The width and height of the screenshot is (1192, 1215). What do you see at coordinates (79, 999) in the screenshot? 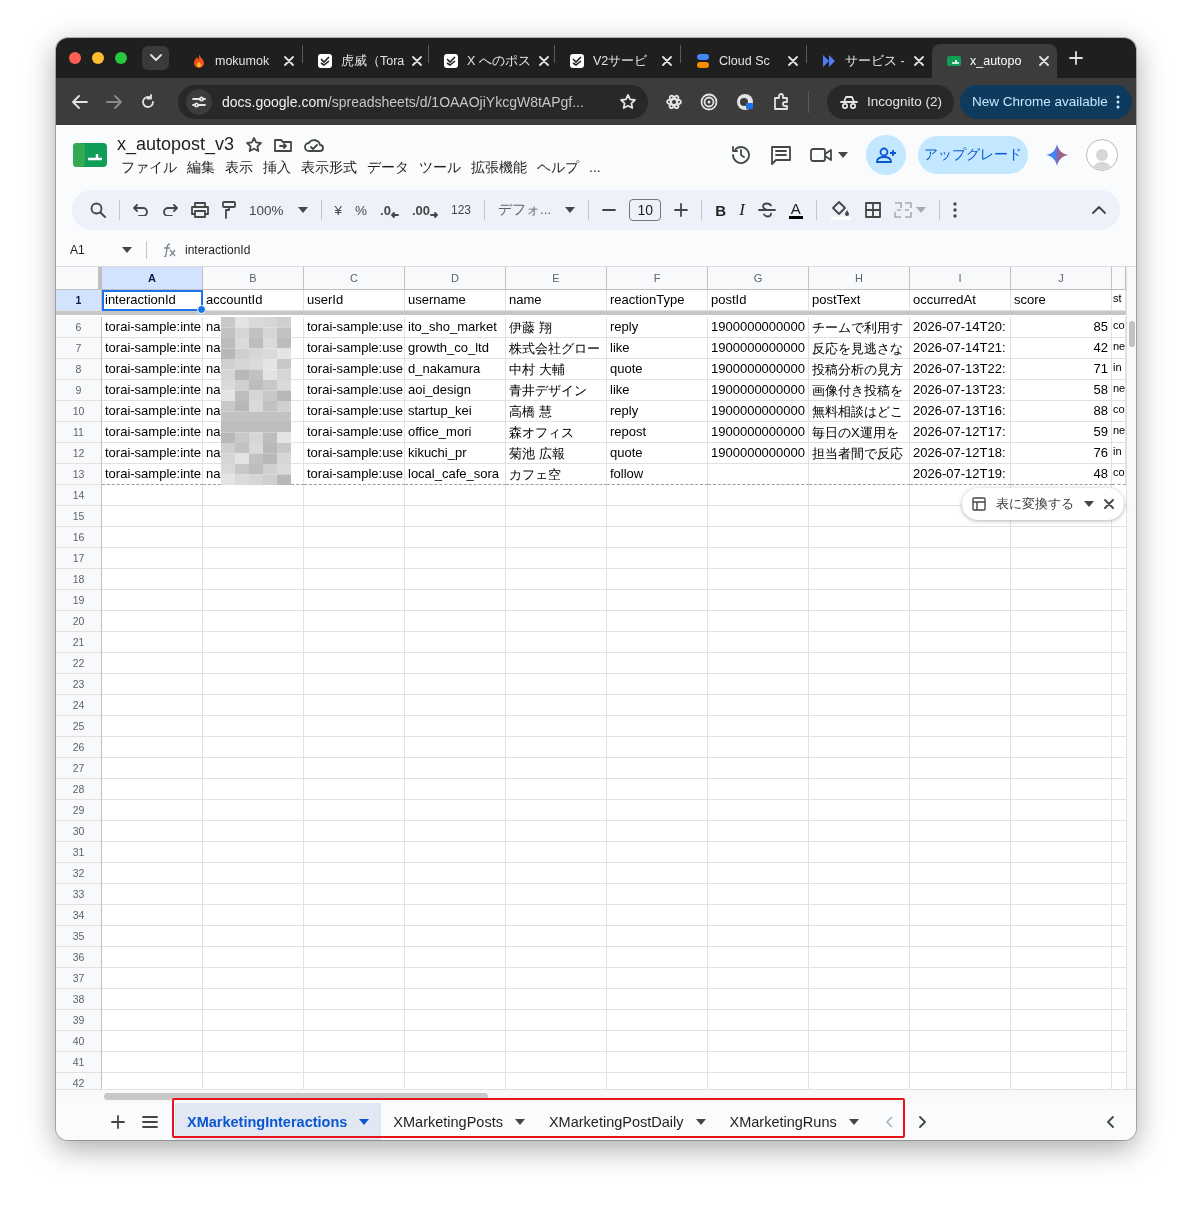
I see `row-number: 38` at bounding box center [79, 999].